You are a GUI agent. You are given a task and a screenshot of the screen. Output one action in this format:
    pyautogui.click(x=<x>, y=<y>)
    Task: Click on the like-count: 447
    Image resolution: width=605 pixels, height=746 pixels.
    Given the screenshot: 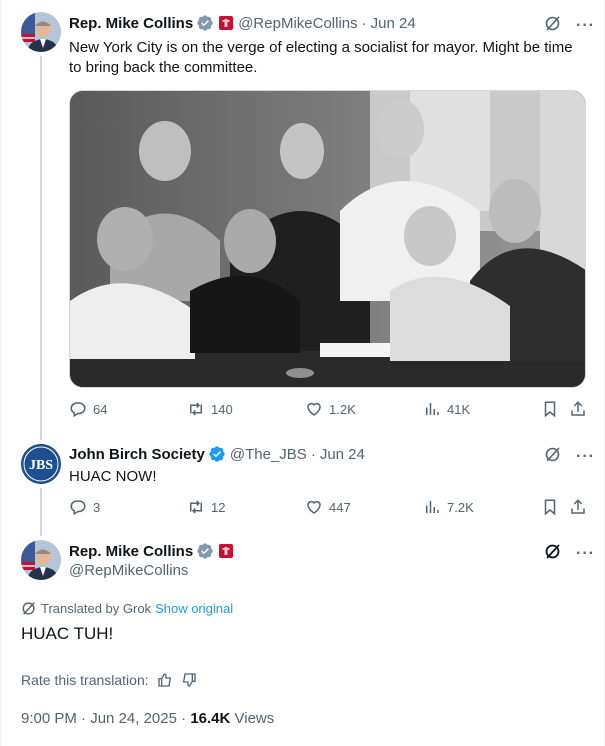 What is the action you would take?
    pyautogui.click(x=340, y=507)
    